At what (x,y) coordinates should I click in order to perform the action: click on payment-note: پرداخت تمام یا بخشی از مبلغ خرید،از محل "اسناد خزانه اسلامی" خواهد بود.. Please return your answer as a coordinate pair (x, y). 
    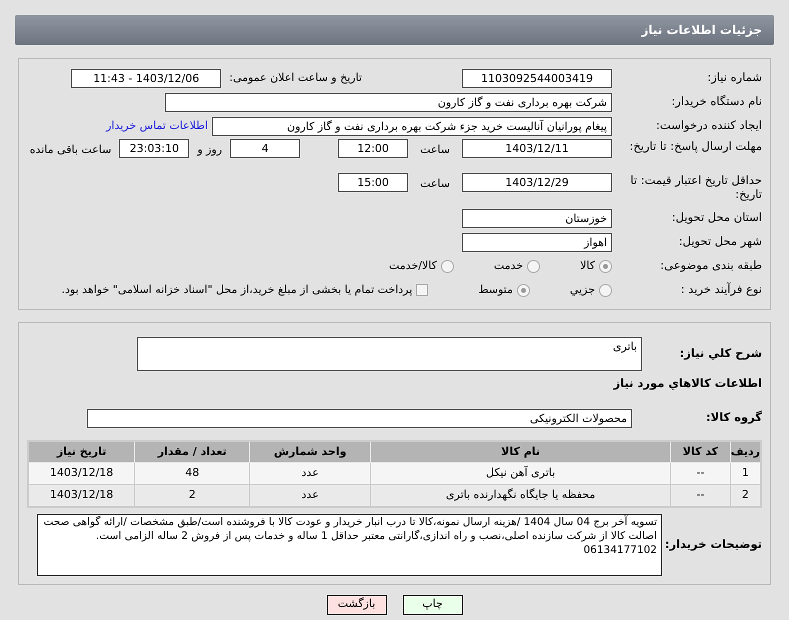
    Looking at the image, I should click on (237, 290).